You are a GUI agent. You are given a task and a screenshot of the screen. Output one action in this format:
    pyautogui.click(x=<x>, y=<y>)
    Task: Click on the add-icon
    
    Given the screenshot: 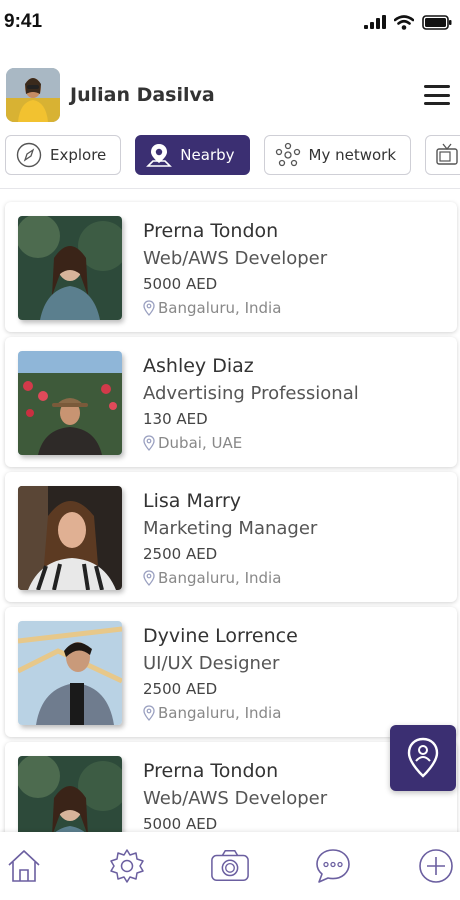 What is the action you would take?
    pyautogui.click(x=436, y=866)
    